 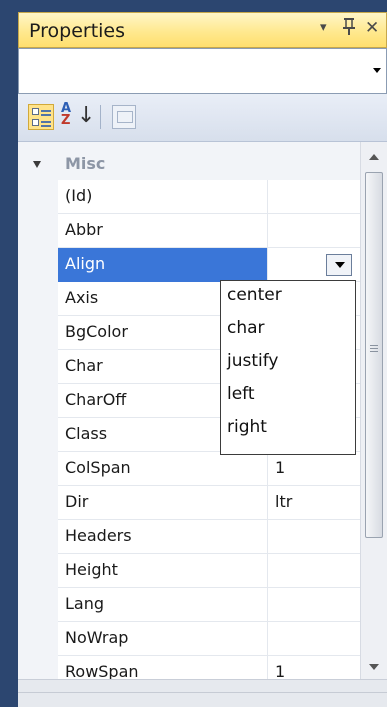 I want to click on align-option: char, so click(x=246, y=328).